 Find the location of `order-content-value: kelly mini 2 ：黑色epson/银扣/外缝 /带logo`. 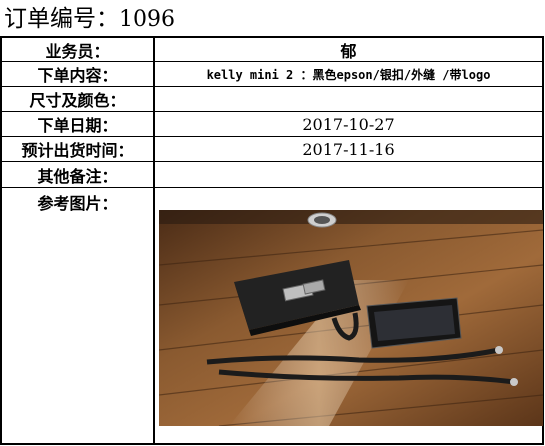

order-content-value: kelly mini 2 ：黑色epson/银扣/外缝 /带logo is located at coordinates (348, 74).